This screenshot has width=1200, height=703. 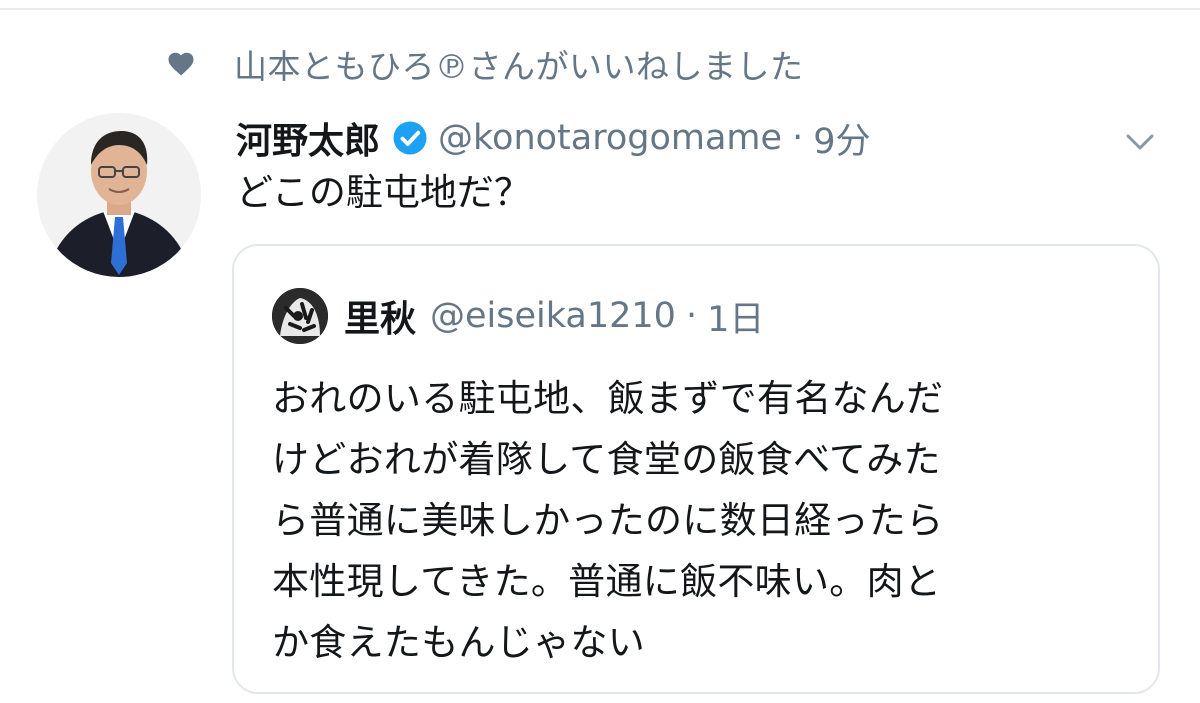 What do you see at coordinates (607, 581) in the screenshot?
I see `quoted-text-line: 本性現してきた。普通に飯不味い。肉と` at bounding box center [607, 581].